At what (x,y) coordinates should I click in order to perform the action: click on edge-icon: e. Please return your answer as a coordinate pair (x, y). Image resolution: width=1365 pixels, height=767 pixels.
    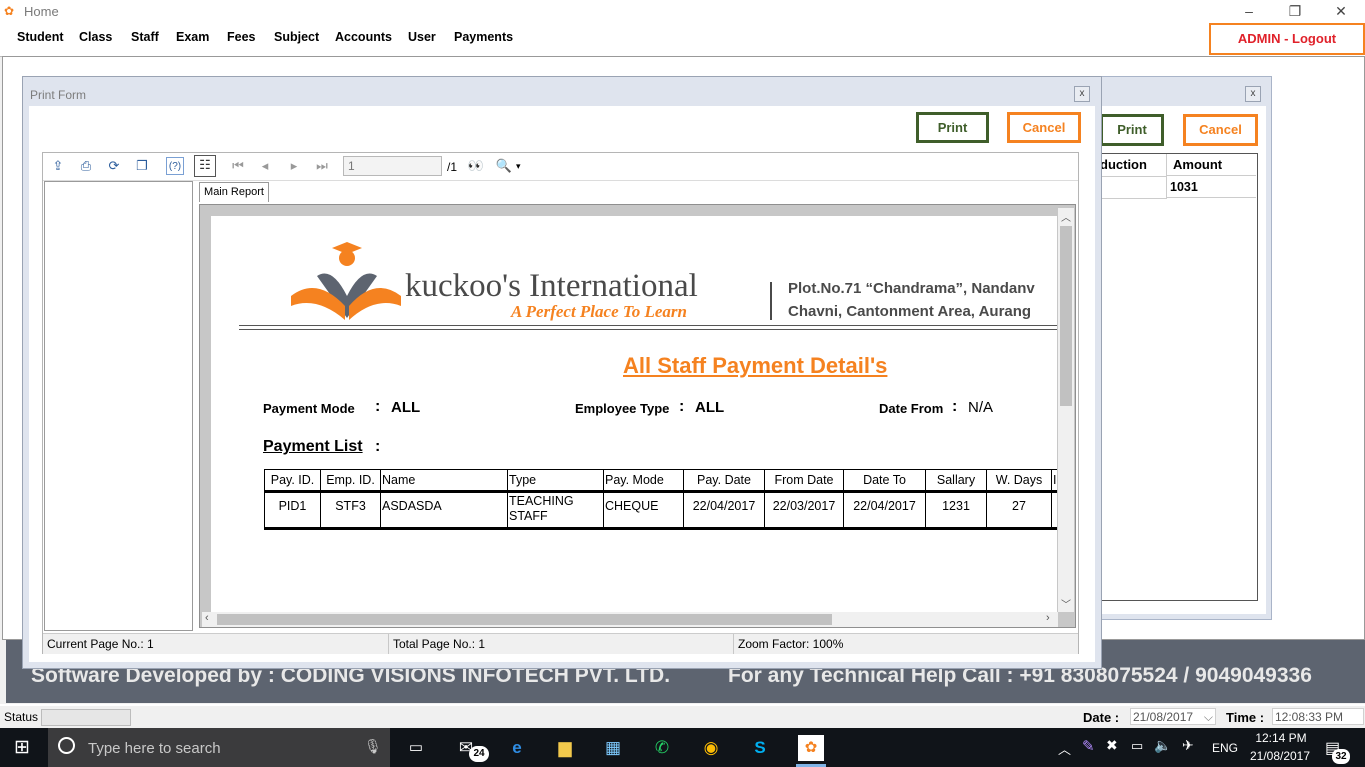
    Looking at the image, I should click on (517, 748).